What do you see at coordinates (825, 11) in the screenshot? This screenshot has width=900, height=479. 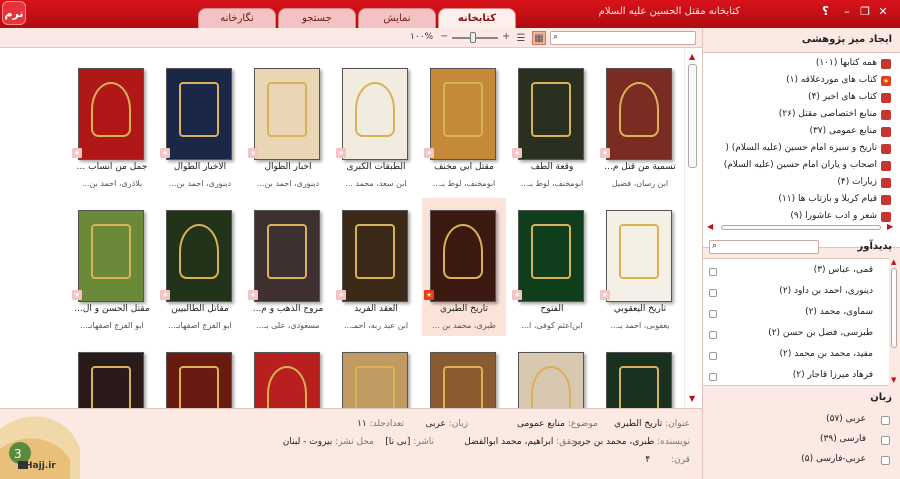 I see `help-icon: ؟` at bounding box center [825, 11].